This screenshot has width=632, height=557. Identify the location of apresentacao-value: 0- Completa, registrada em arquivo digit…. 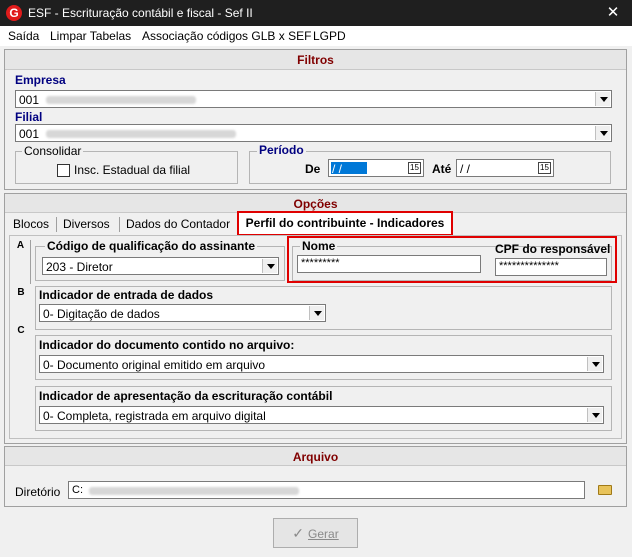
(154, 416).